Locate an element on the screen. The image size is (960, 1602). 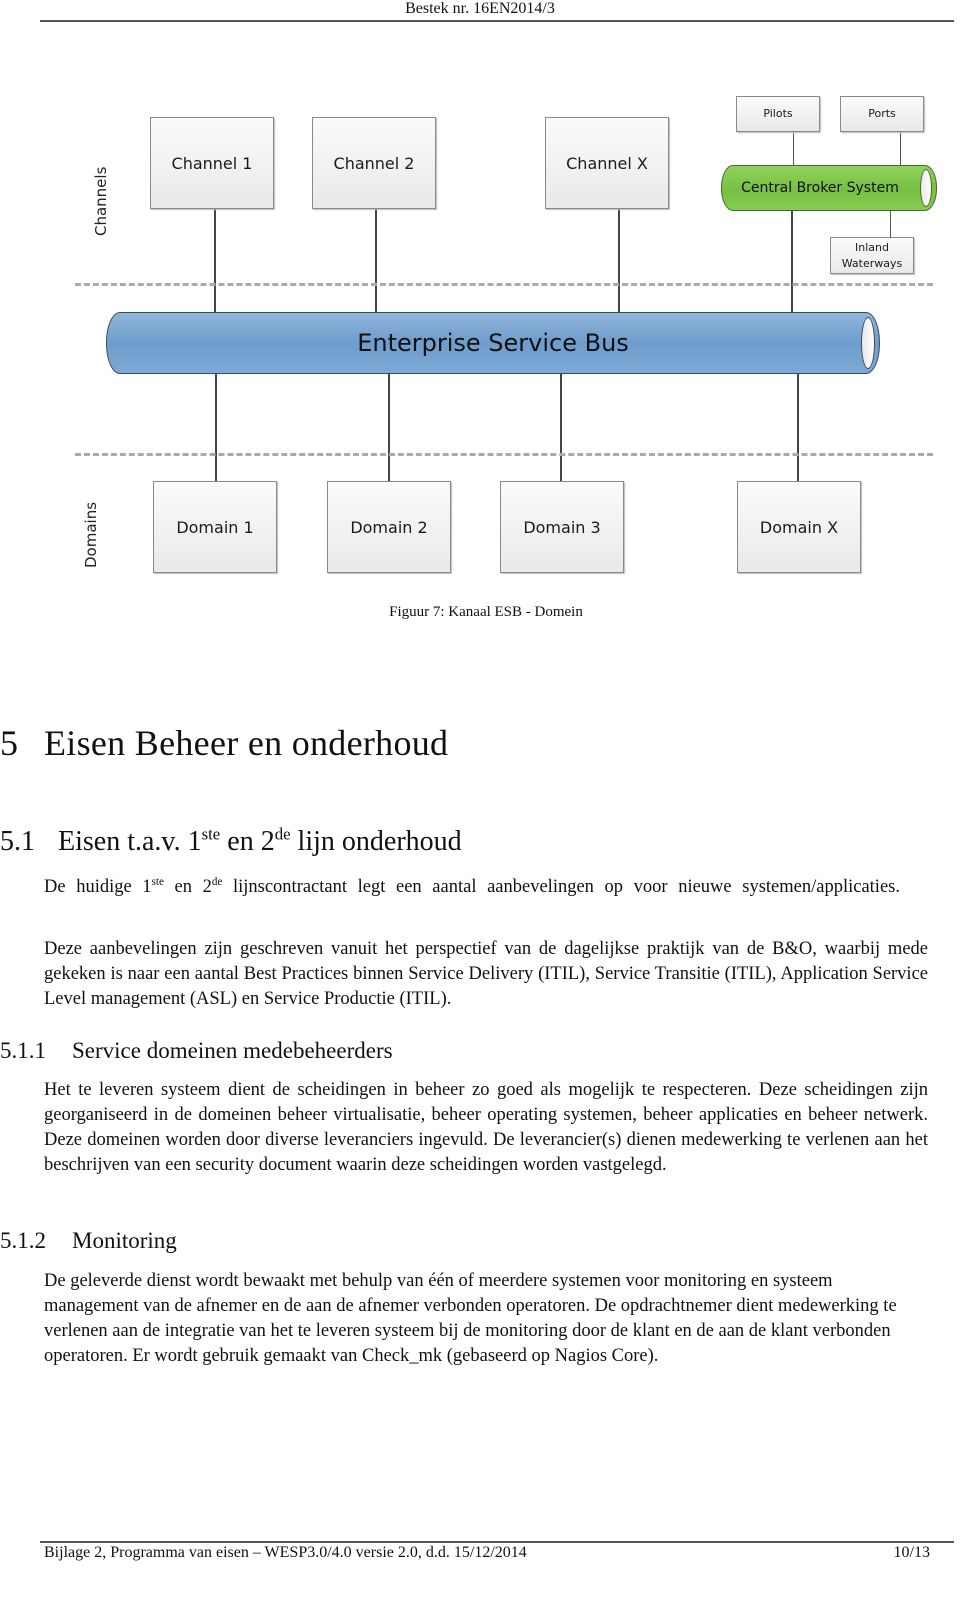
connector-channel-x is located at coordinates (619, 259).